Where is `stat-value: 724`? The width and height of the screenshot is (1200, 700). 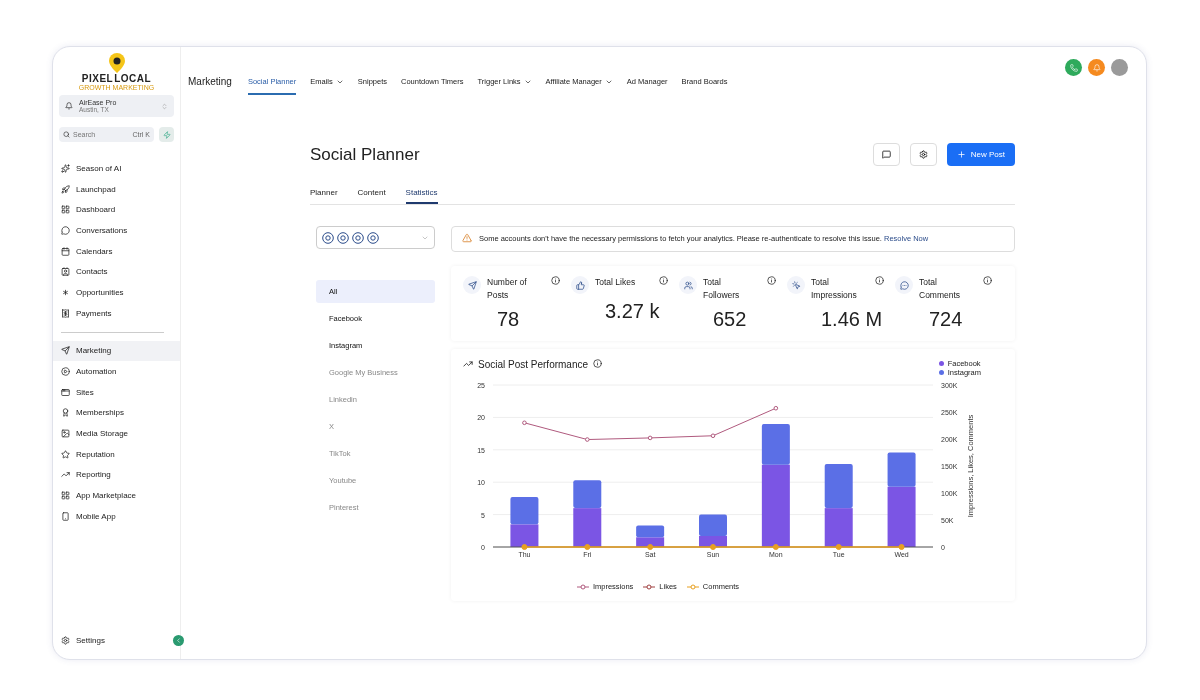 stat-value: 724 is located at coordinates (946, 319).